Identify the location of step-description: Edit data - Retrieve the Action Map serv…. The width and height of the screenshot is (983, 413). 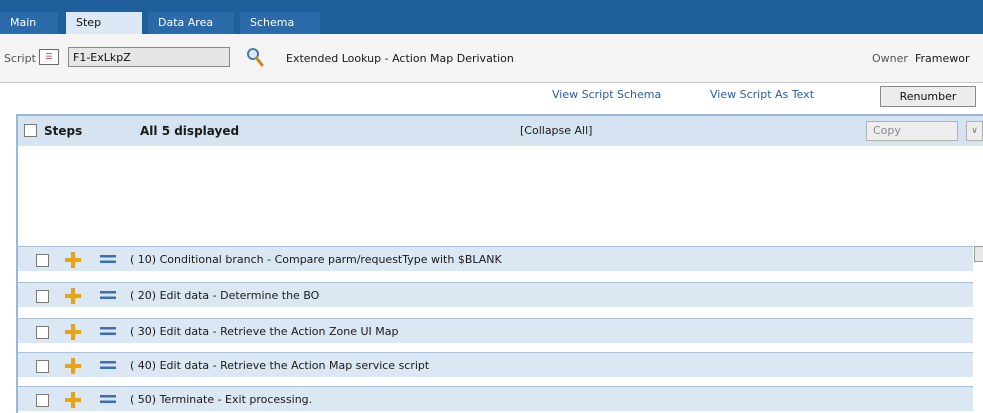
(294, 365).